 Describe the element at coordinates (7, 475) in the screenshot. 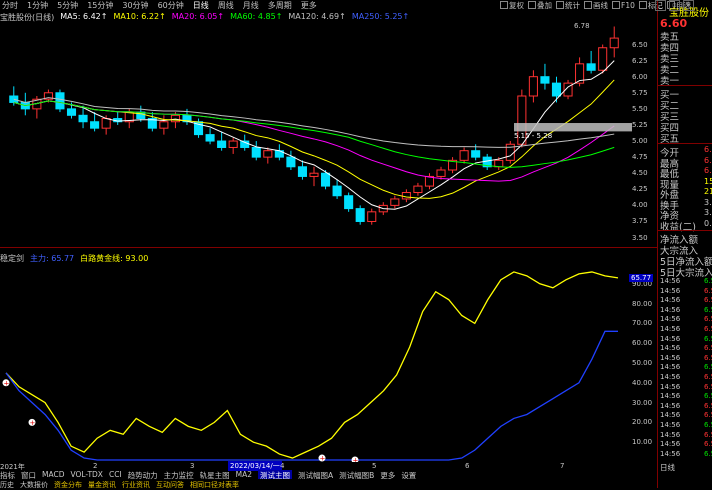

I see `indicator-tab-0: 指标` at that location.